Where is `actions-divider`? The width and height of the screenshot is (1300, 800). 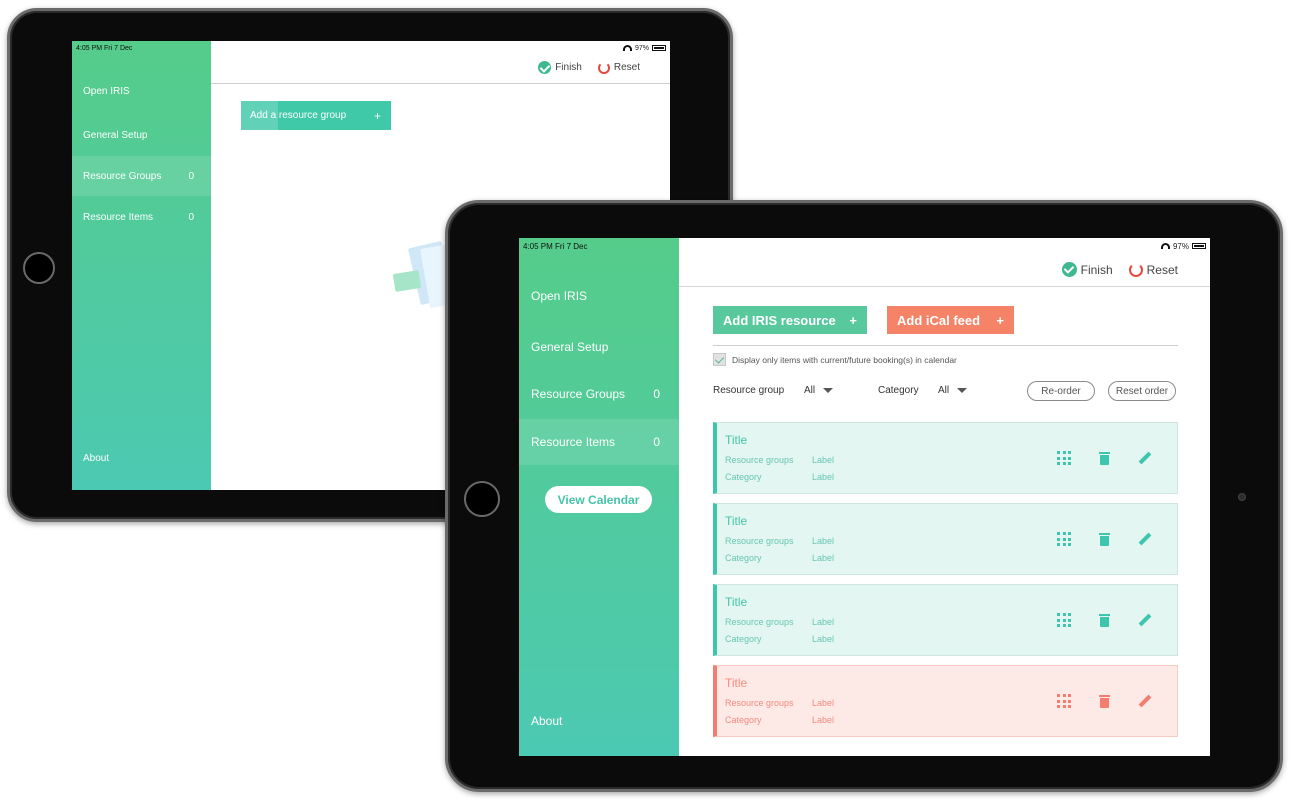
actions-divider is located at coordinates (945, 345).